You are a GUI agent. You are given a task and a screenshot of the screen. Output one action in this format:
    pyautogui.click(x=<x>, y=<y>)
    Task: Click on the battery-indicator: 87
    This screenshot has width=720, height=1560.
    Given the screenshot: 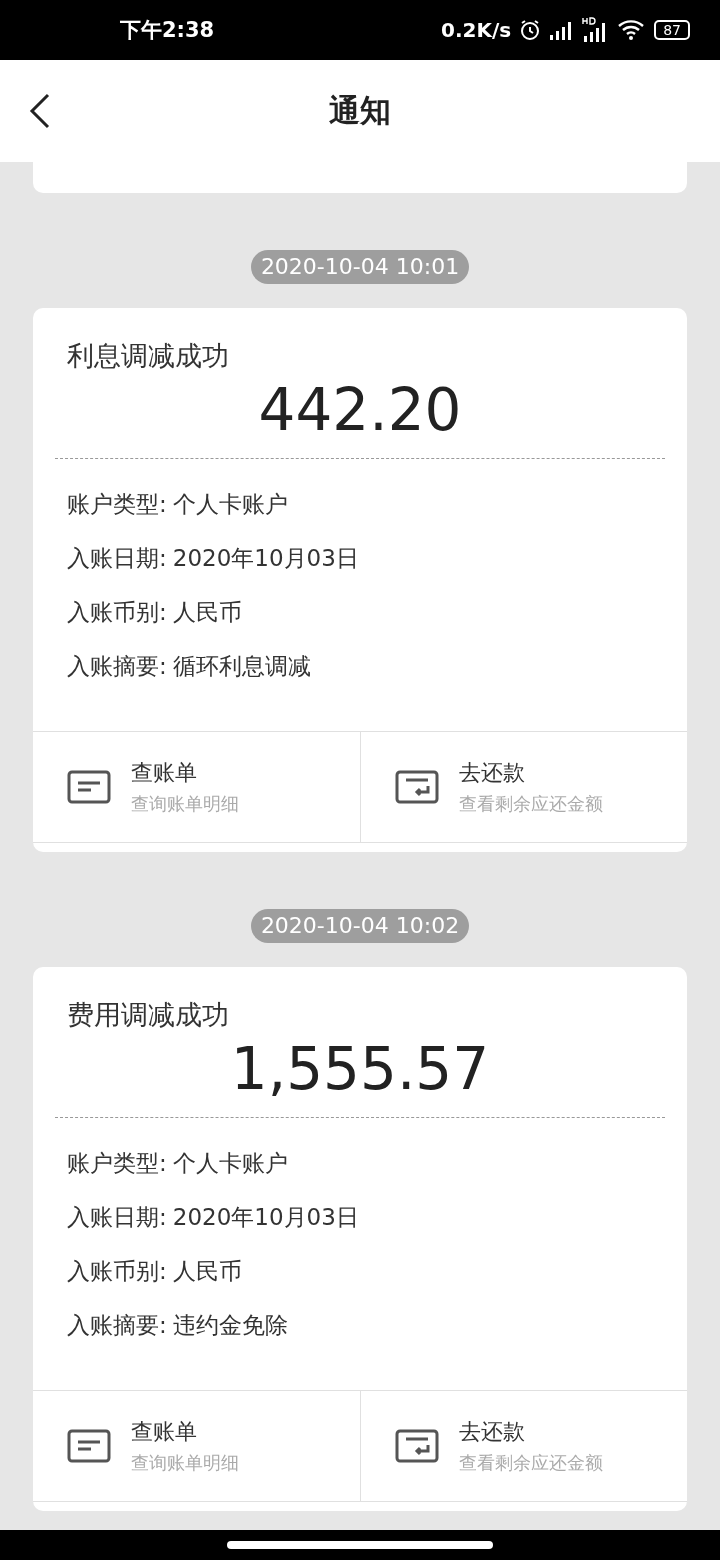 What is the action you would take?
    pyautogui.click(x=672, y=30)
    